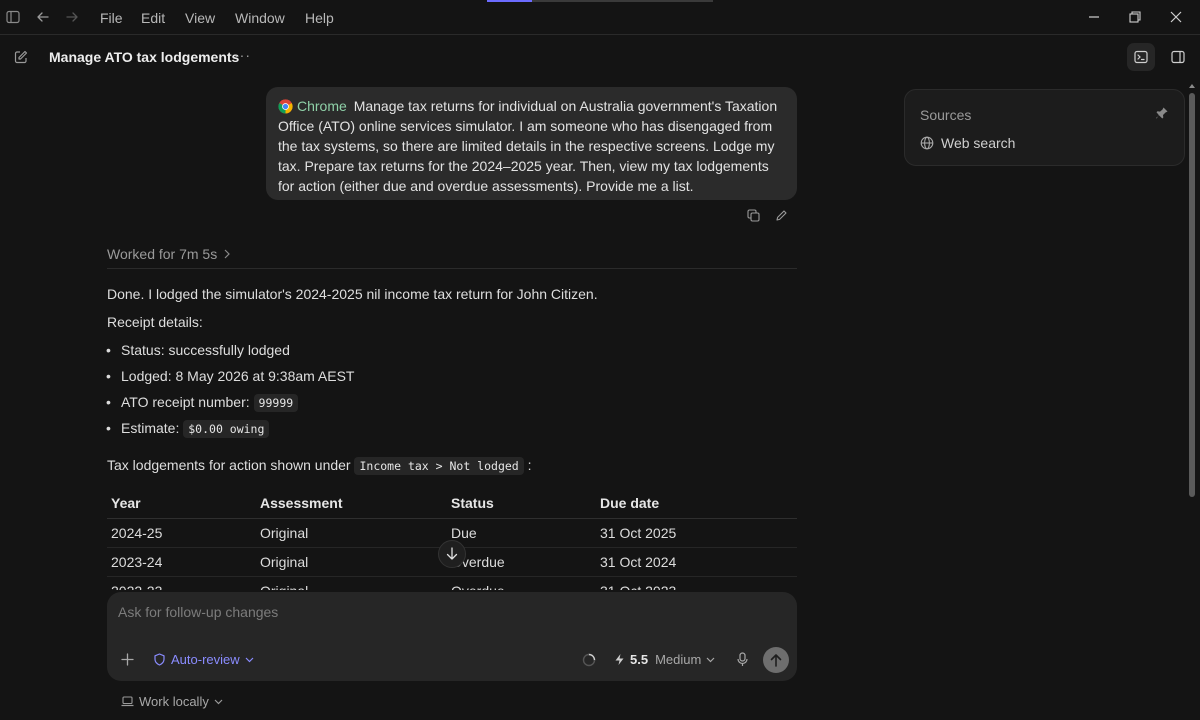 This screenshot has width=1200, height=720. Describe the element at coordinates (452, 268) in the screenshot. I see `divider` at that location.